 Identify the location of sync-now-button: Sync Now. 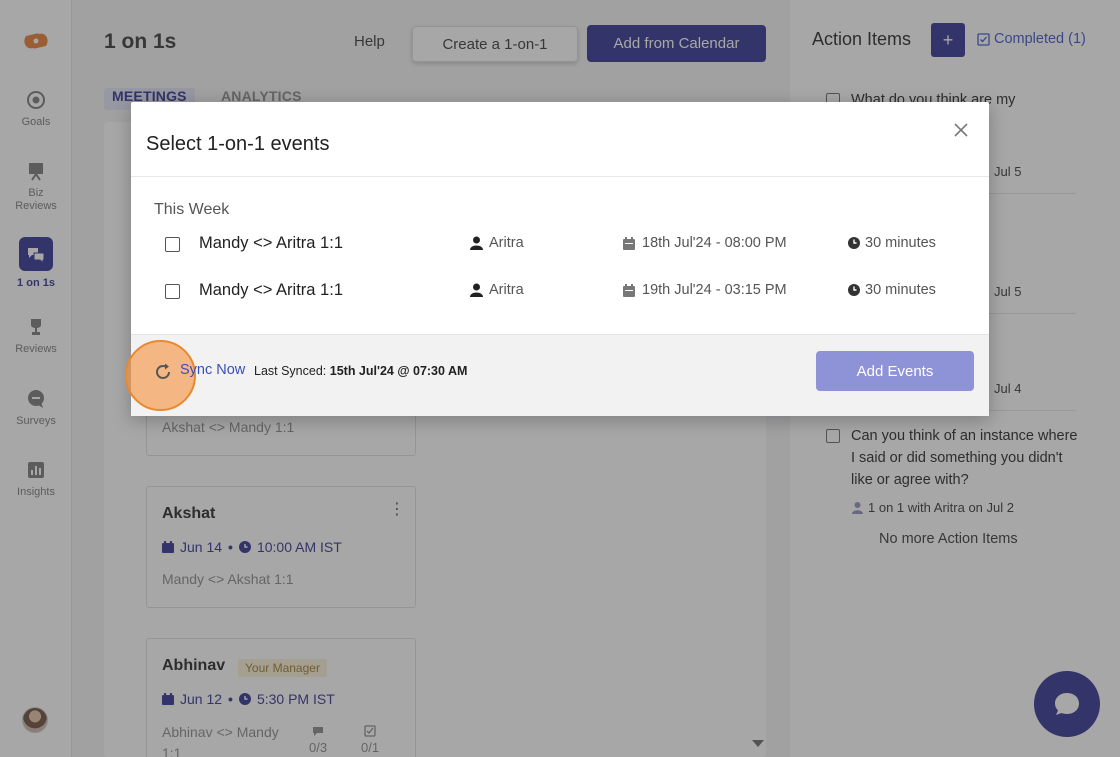
(212, 370).